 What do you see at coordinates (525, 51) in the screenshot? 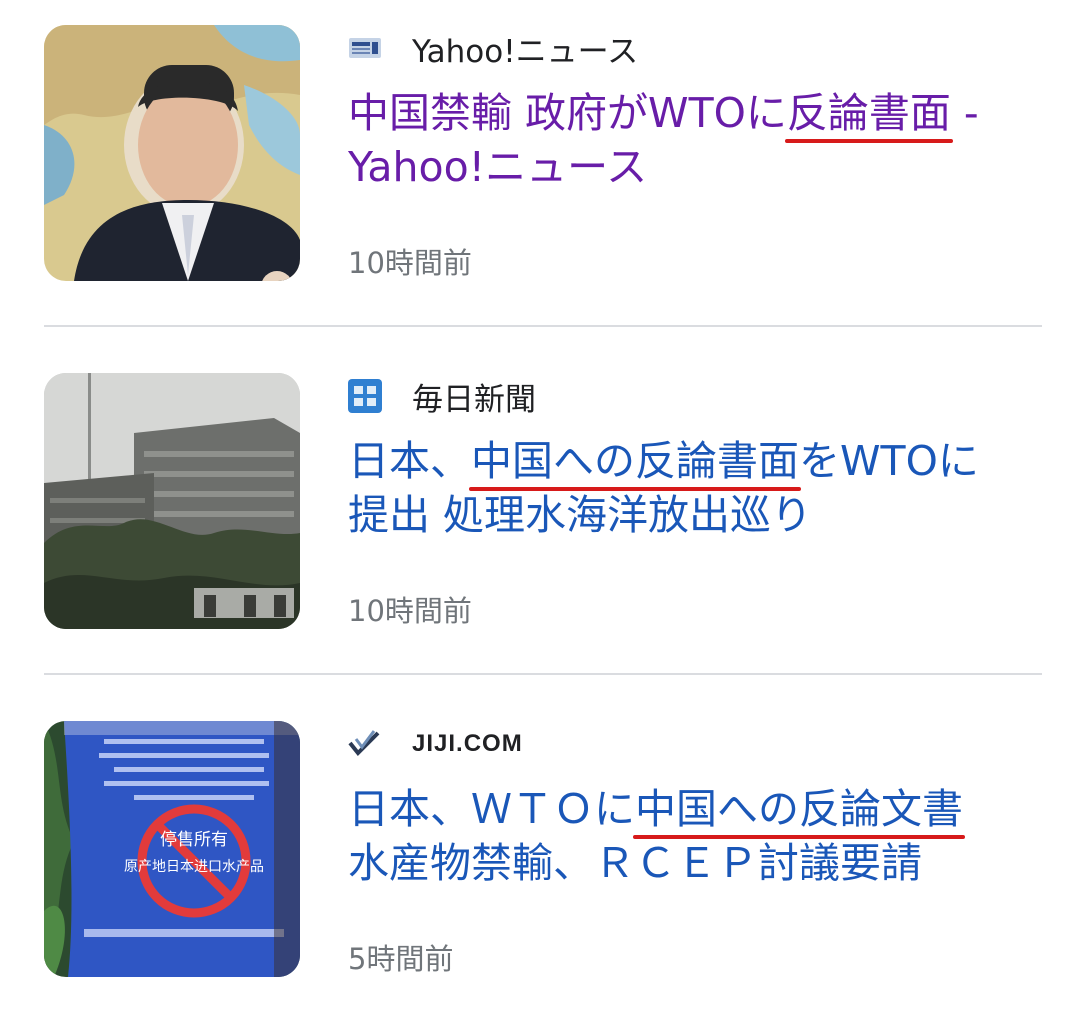
I see `source-name: Yahoo!ニュース` at bounding box center [525, 51].